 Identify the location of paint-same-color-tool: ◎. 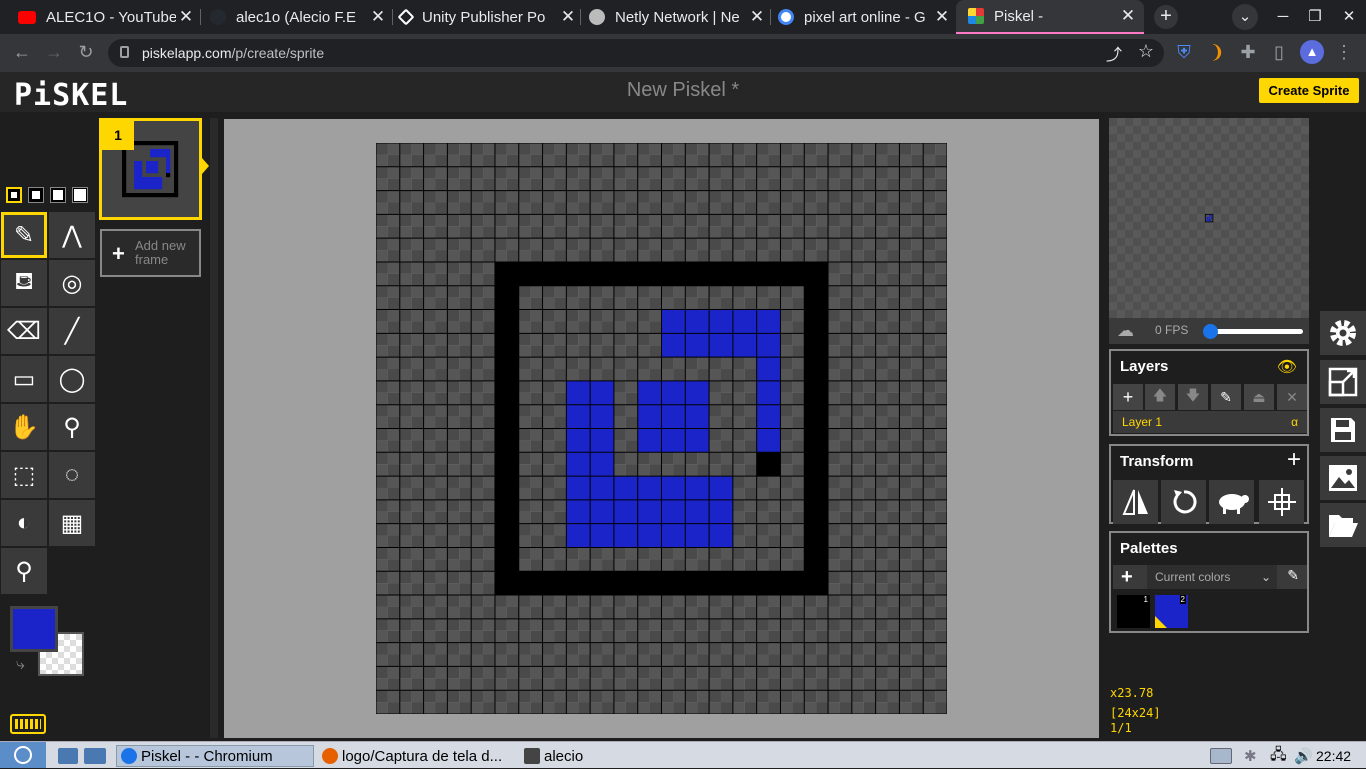
(72, 283).